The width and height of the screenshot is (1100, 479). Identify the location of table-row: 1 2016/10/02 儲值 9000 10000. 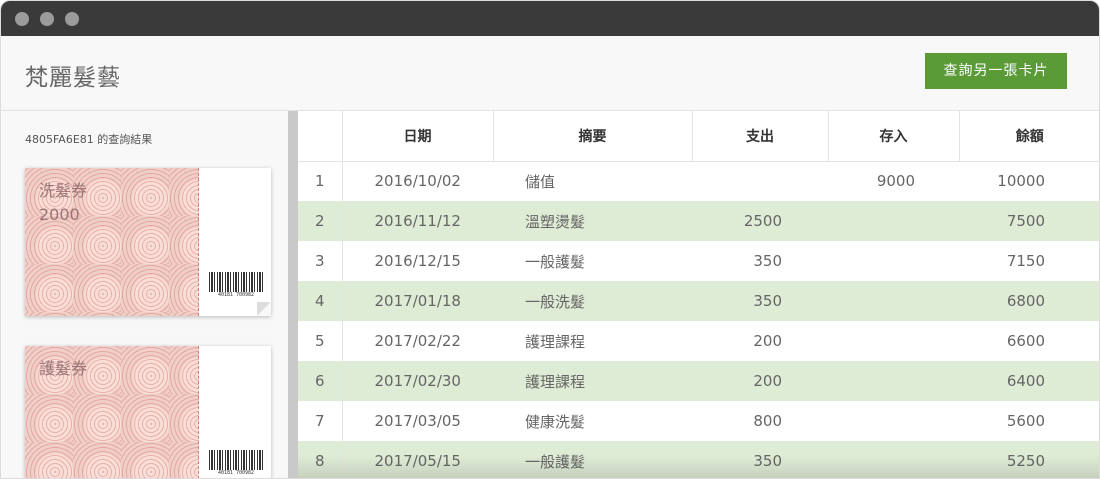
(698, 181).